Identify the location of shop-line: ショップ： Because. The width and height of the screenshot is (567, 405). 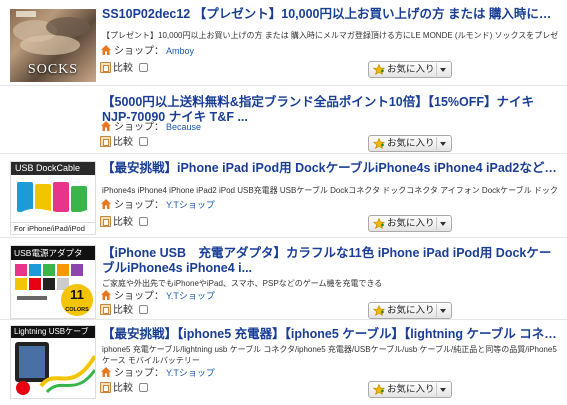
(150, 127).